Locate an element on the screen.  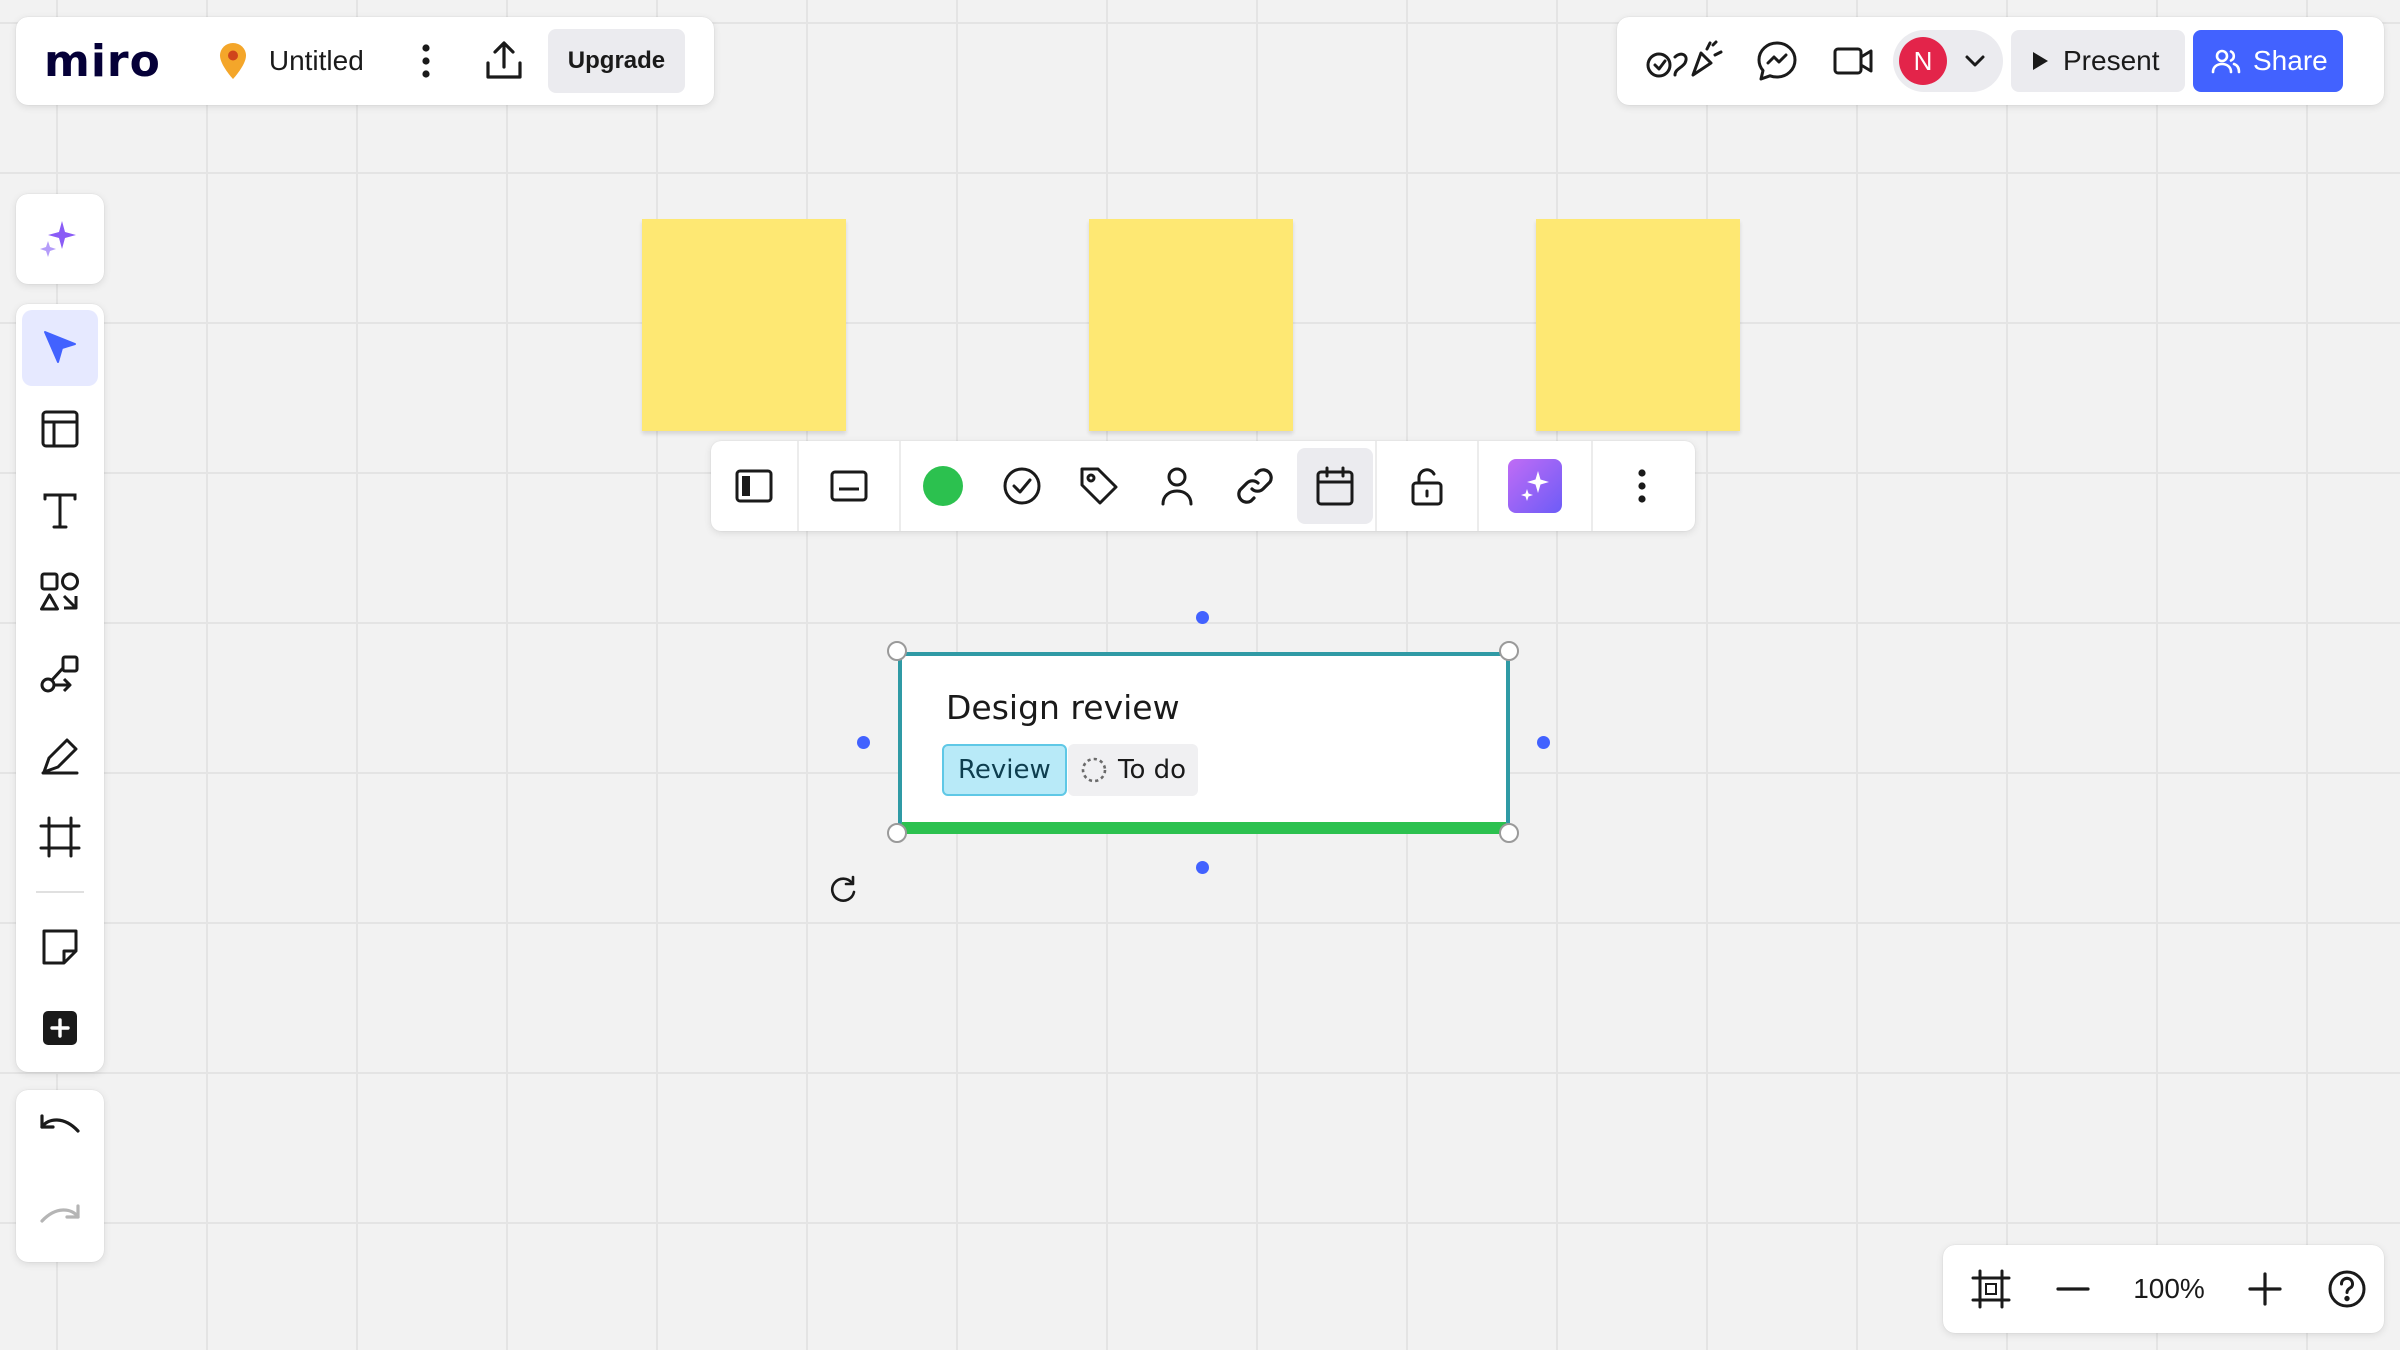
more-options-button is located at coordinates (1642, 486).